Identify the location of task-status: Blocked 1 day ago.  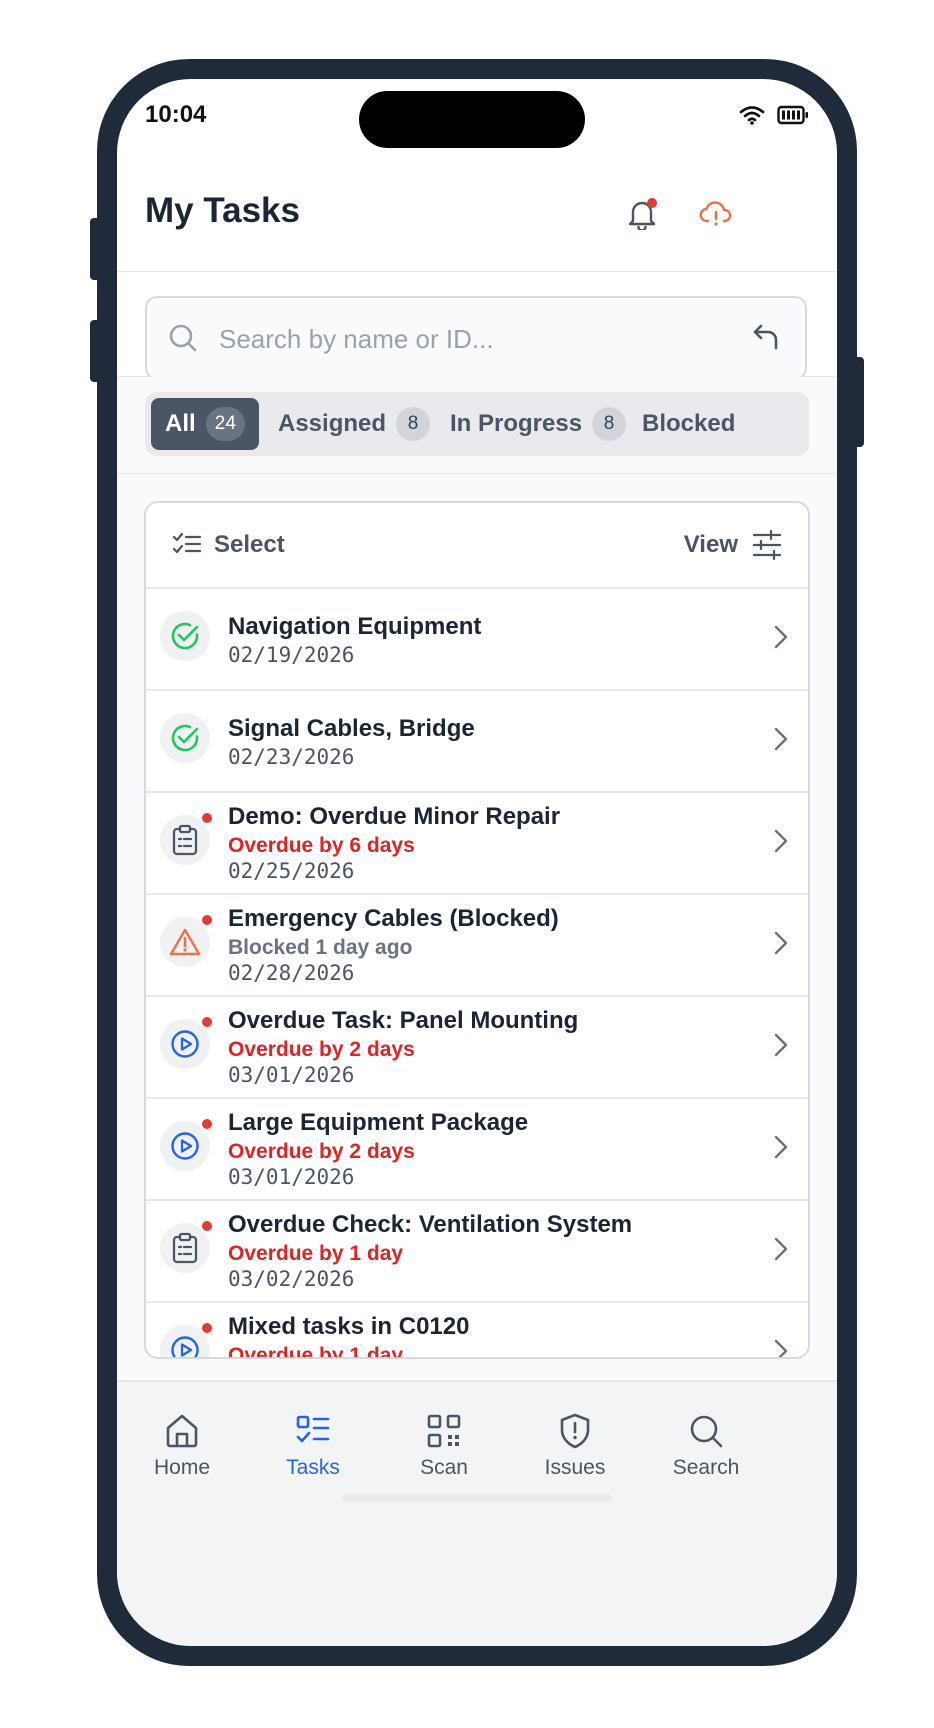
(320, 947).